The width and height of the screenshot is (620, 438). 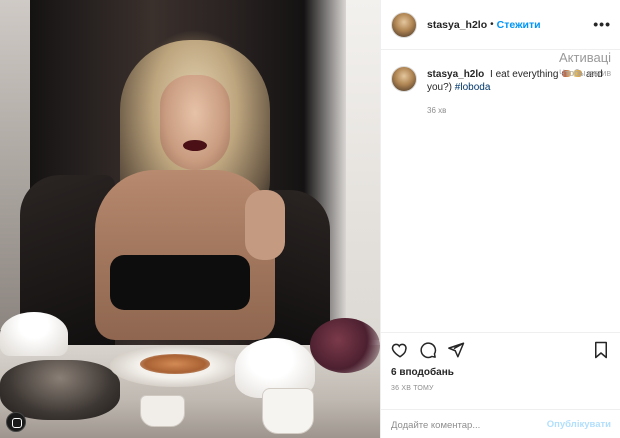 I want to click on photo-hand, so click(x=265, y=225).